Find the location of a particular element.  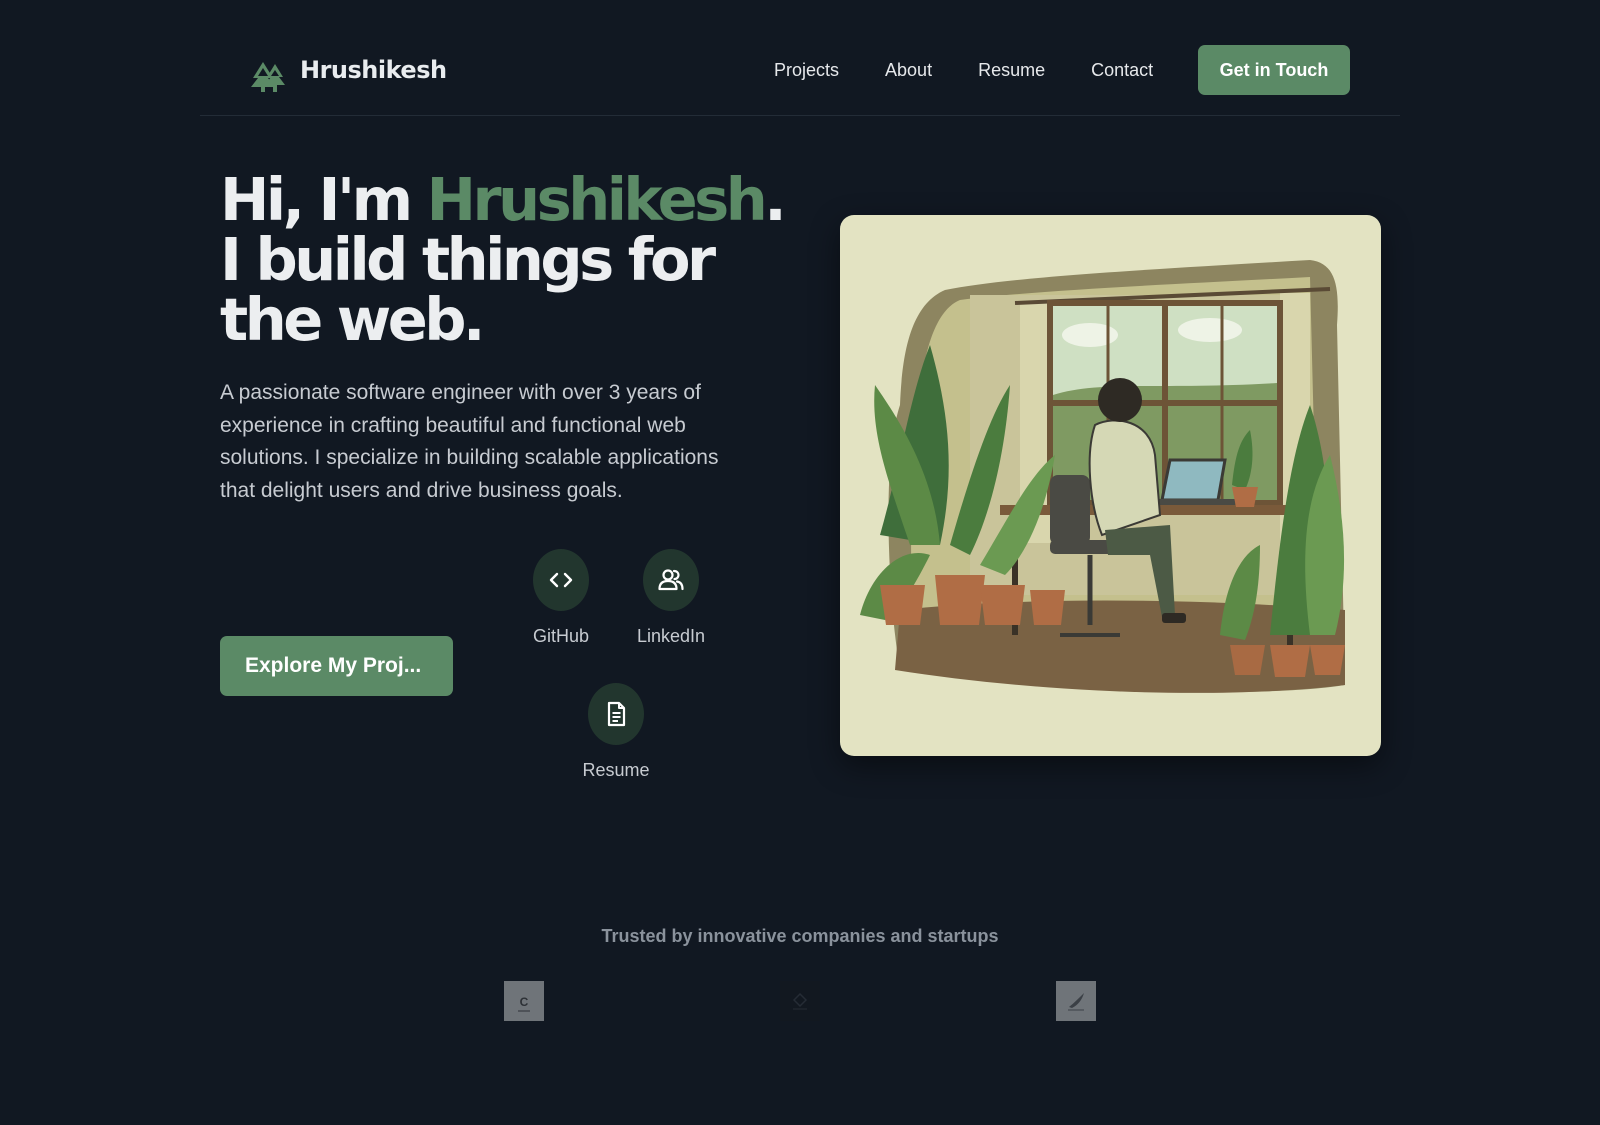

nav-resume: Resume is located at coordinates (1011, 70).